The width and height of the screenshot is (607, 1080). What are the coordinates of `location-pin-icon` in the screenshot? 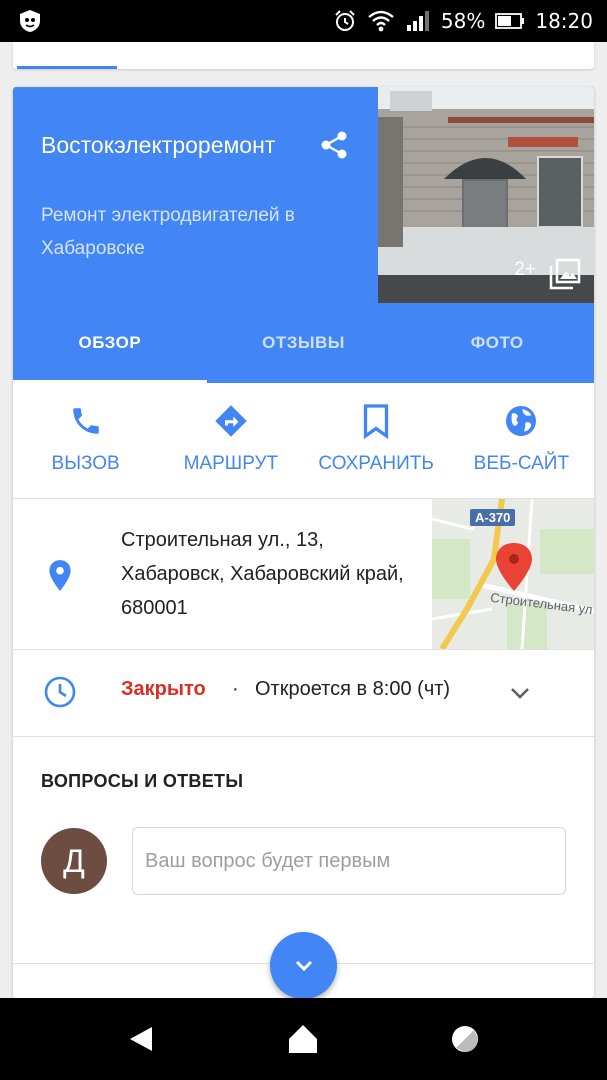 It's located at (60, 575).